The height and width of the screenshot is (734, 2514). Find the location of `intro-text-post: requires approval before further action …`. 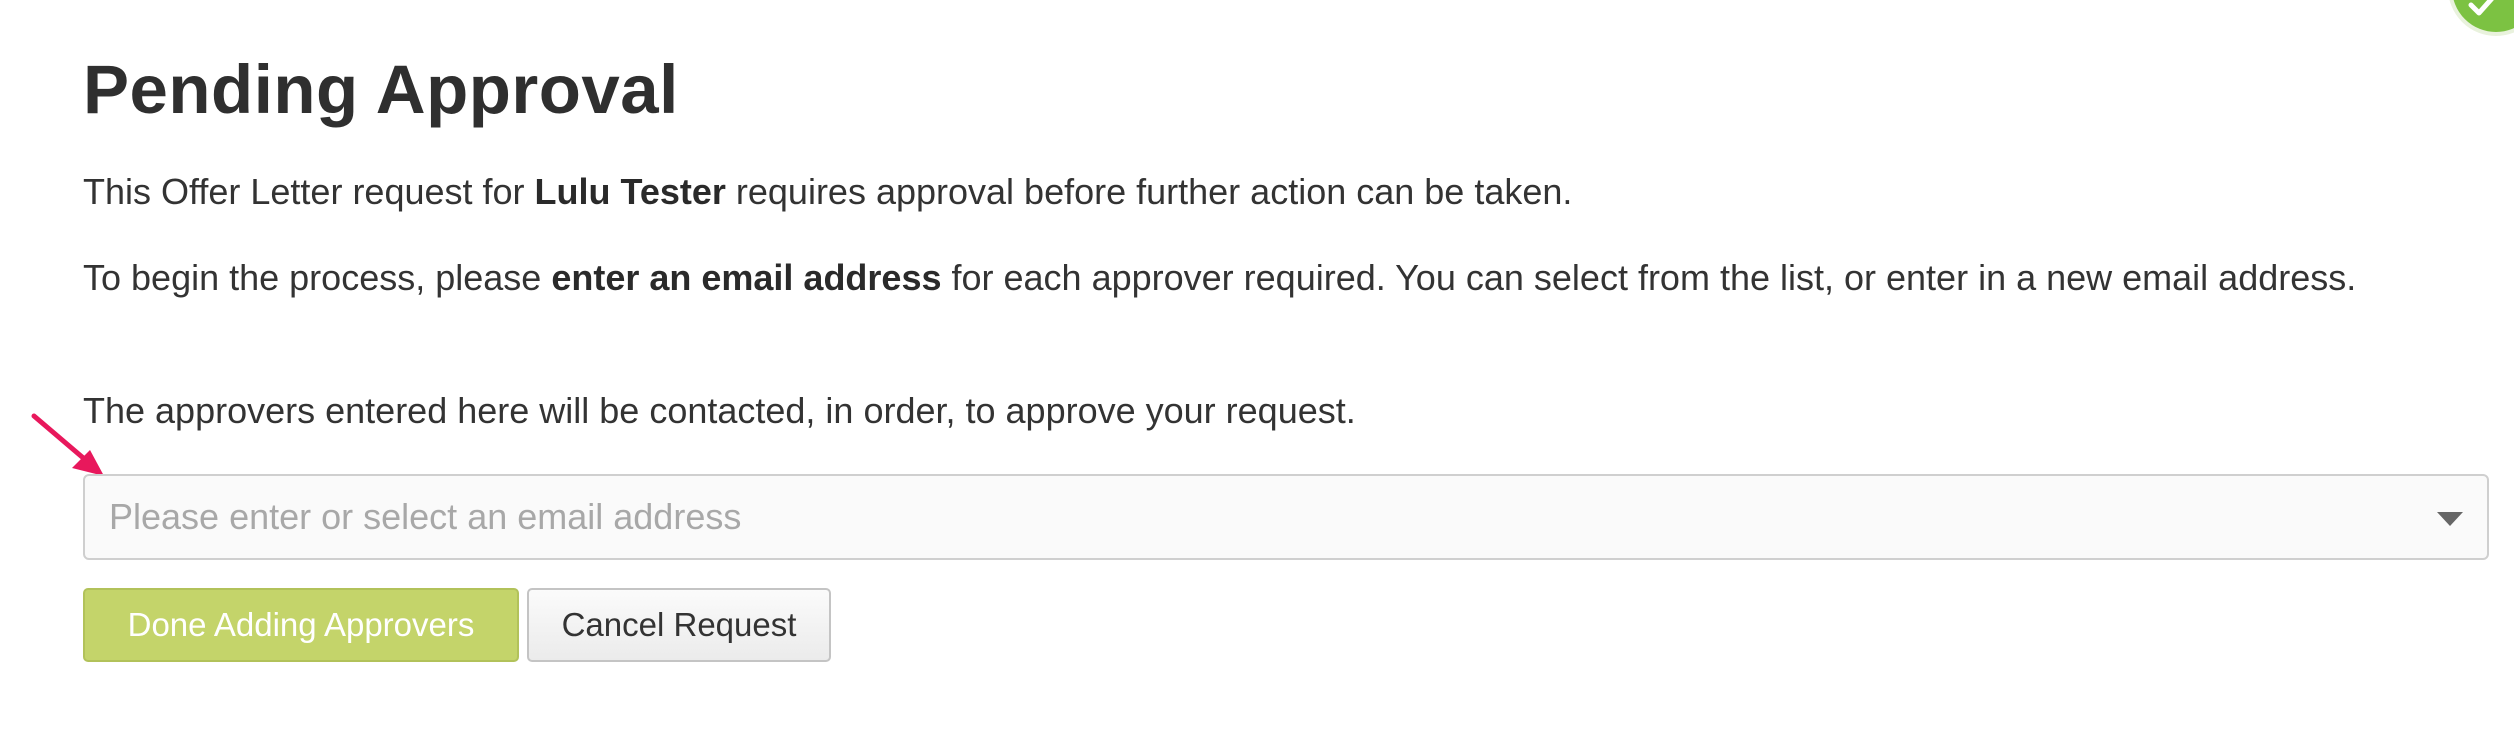

intro-text-post: requires approval before further action … is located at coordinates (1149, 191).